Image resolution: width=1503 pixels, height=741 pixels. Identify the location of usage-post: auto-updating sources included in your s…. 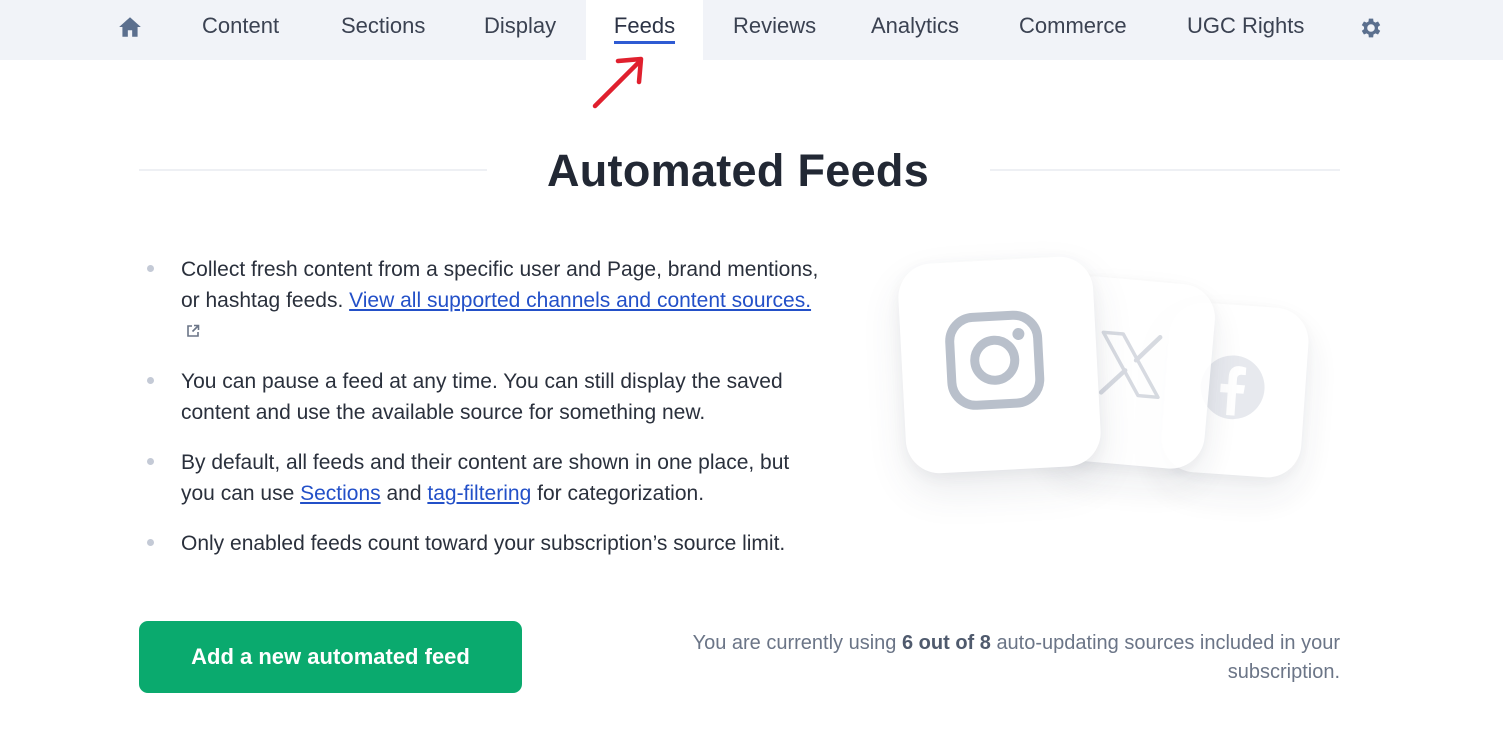
(1168, 657).